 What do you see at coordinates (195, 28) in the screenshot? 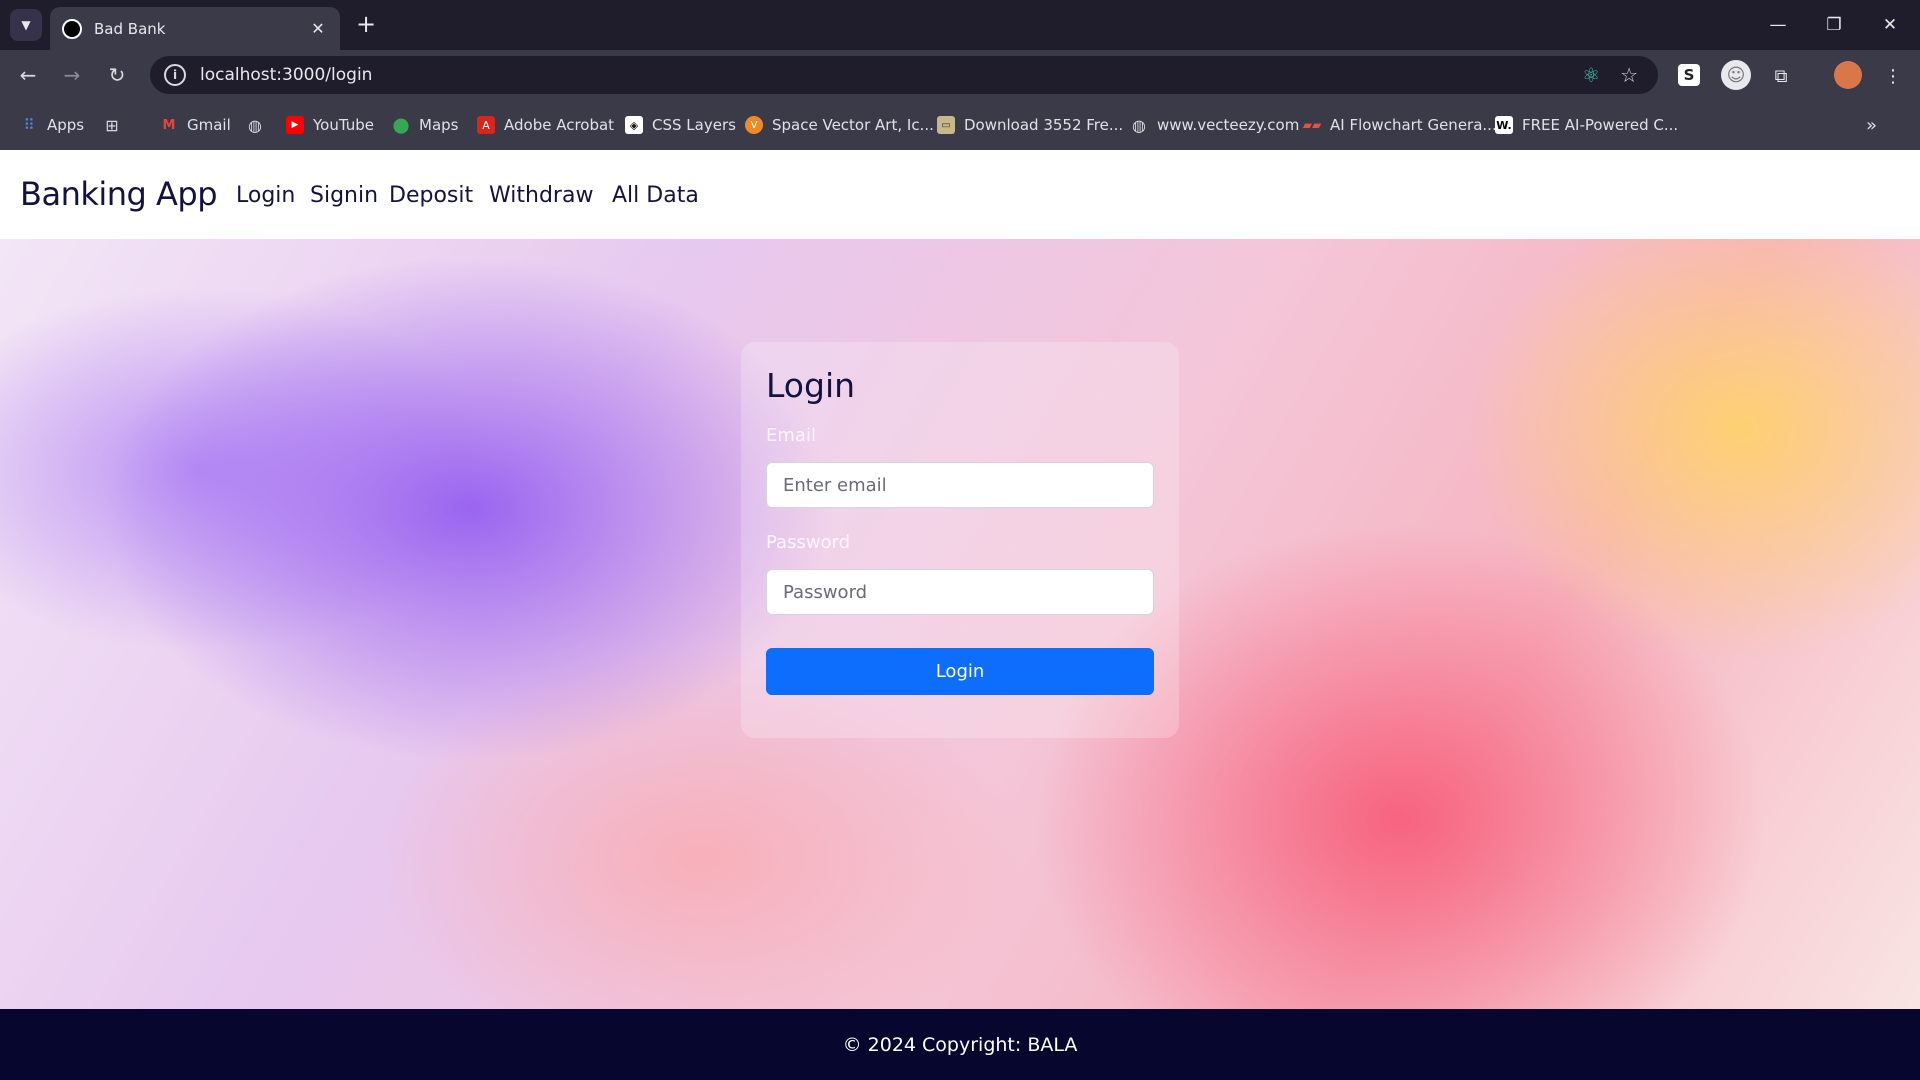
I see `browser-tab: Bad Bank ✕` at bounding box center [195, 28].